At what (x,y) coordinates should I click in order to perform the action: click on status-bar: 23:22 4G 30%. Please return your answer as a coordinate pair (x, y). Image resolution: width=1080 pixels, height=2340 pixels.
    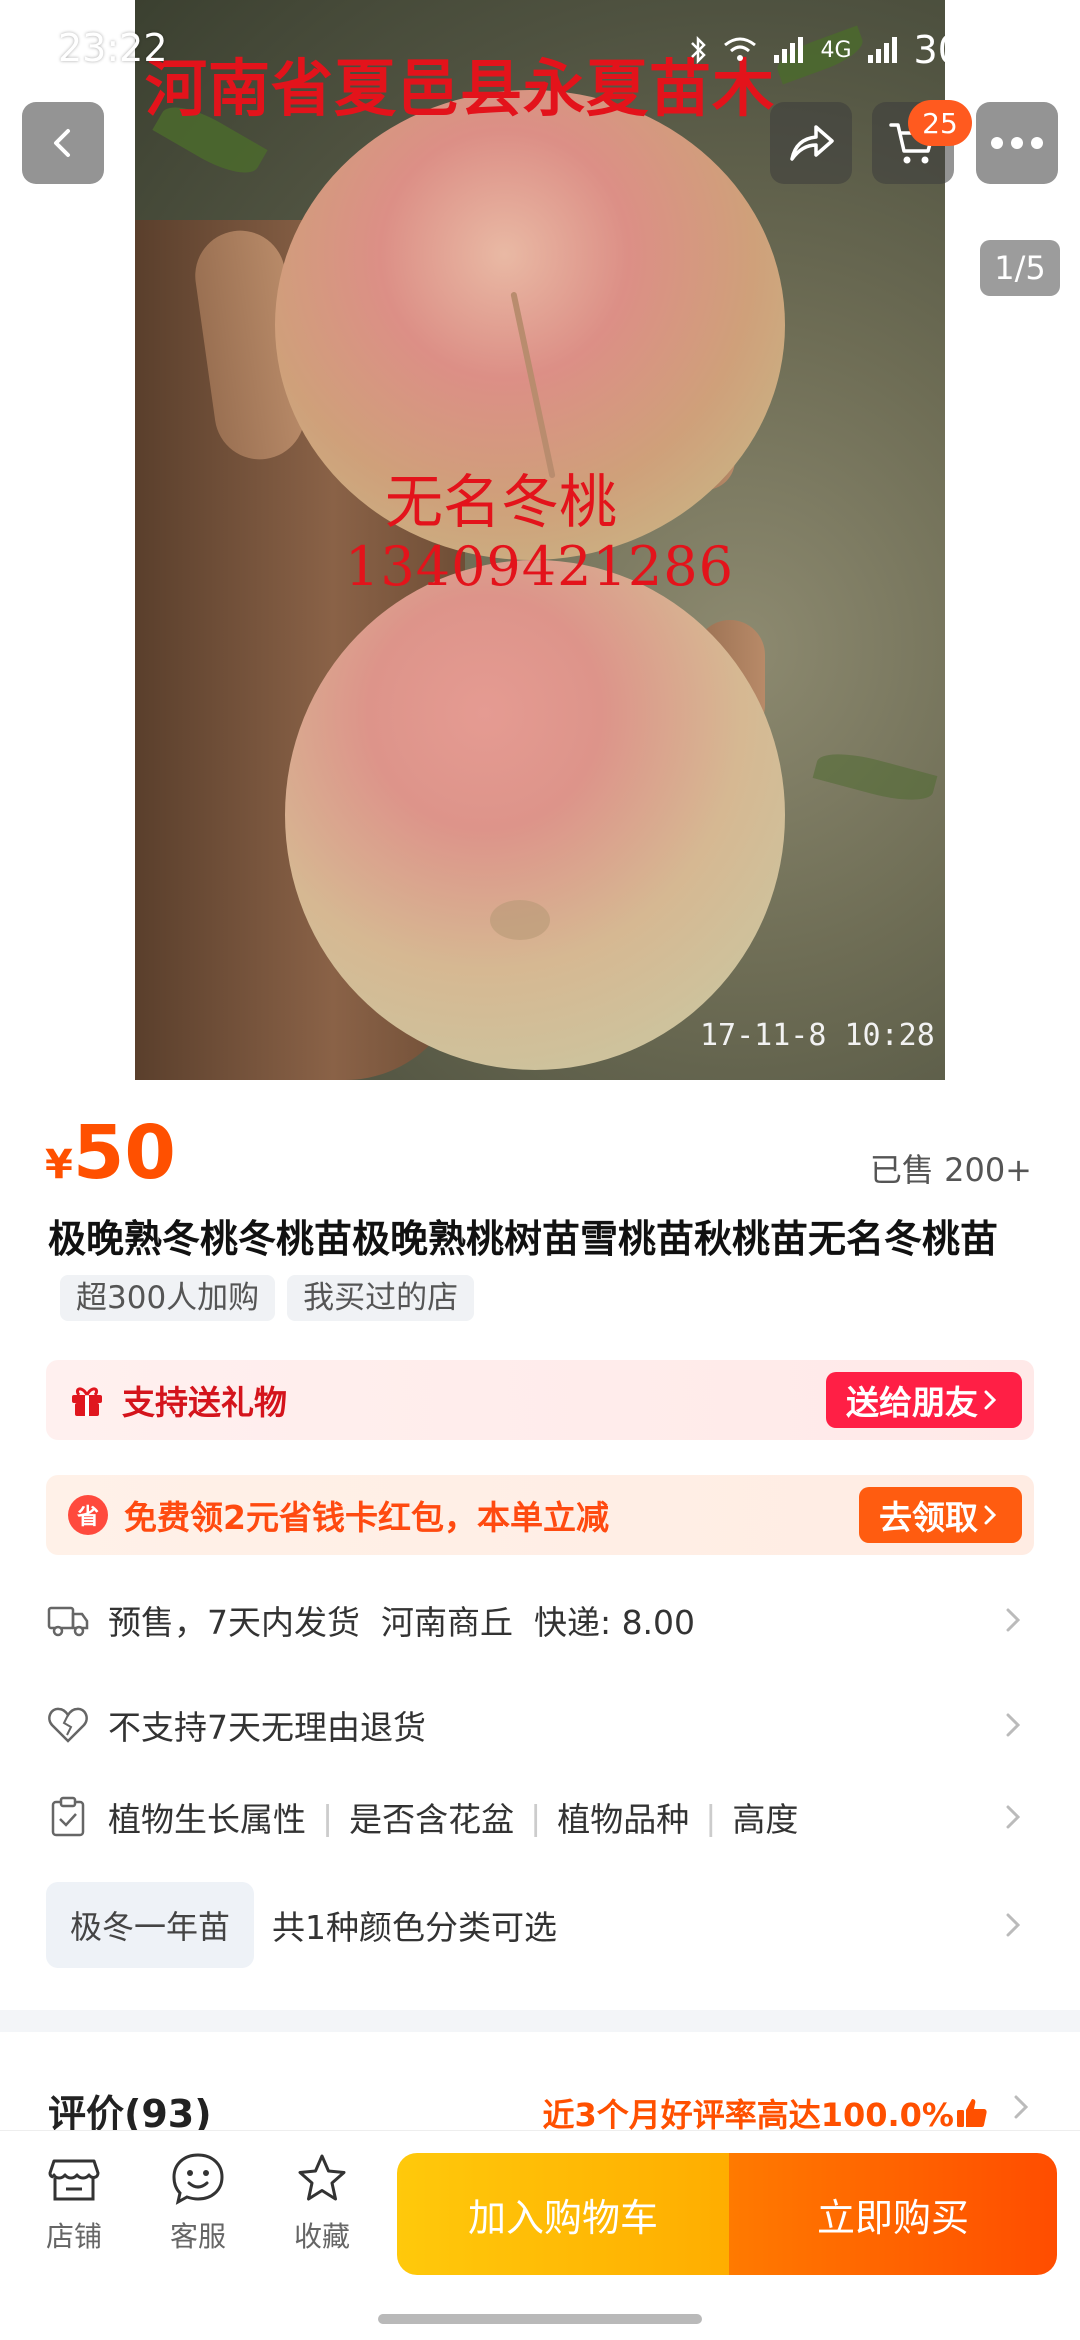
    Looking at the image, I should click on (540, 45).